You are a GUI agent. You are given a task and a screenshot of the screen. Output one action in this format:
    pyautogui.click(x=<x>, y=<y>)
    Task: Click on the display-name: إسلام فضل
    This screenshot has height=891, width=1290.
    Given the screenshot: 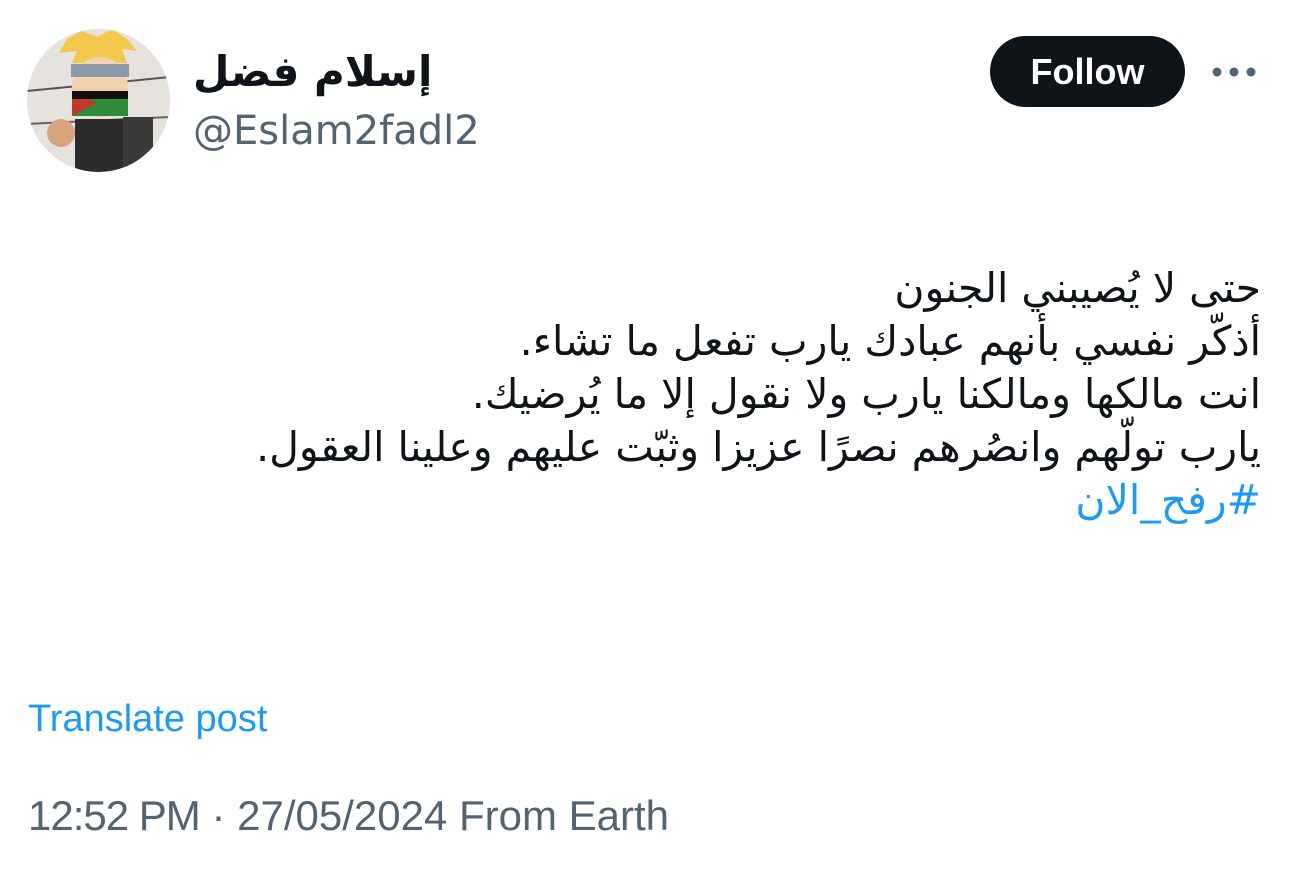 What is the action you would take?
    pyautogui.click(x=312, y=72)
    